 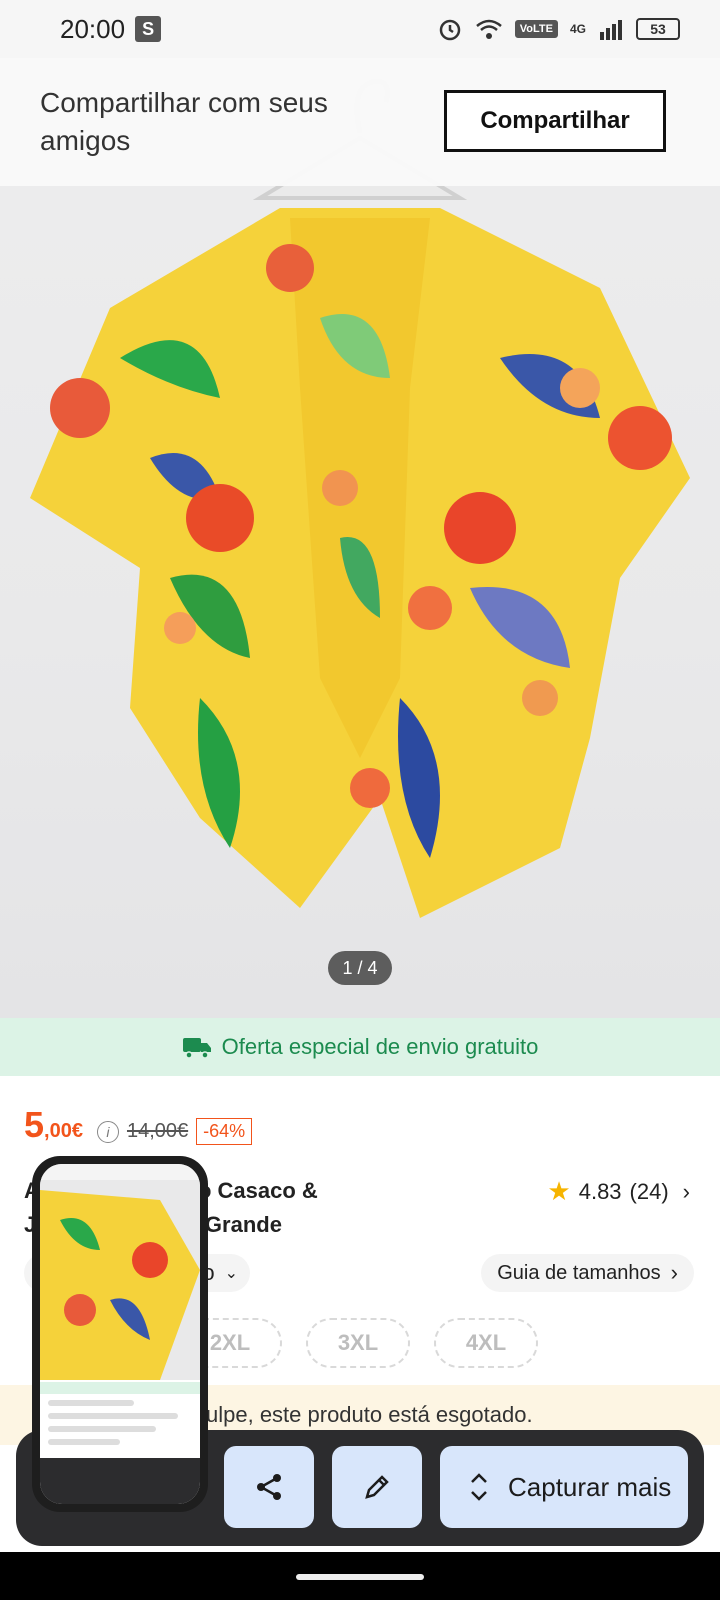 I want to click on share-screenshot-button, so click(x=269, y=1487).